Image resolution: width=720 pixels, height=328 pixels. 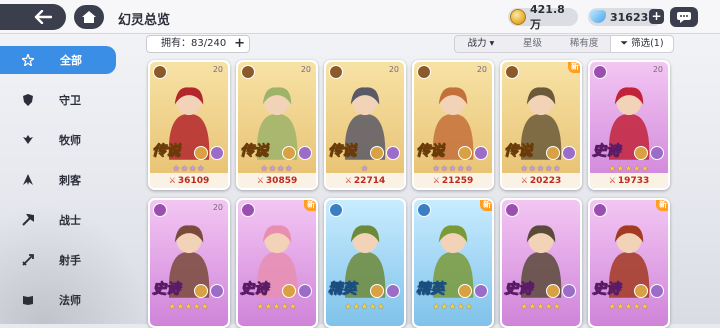 I want to click on top-bar: 幻灵总览 421.8万 31623 +, so click(x=360, y=17).